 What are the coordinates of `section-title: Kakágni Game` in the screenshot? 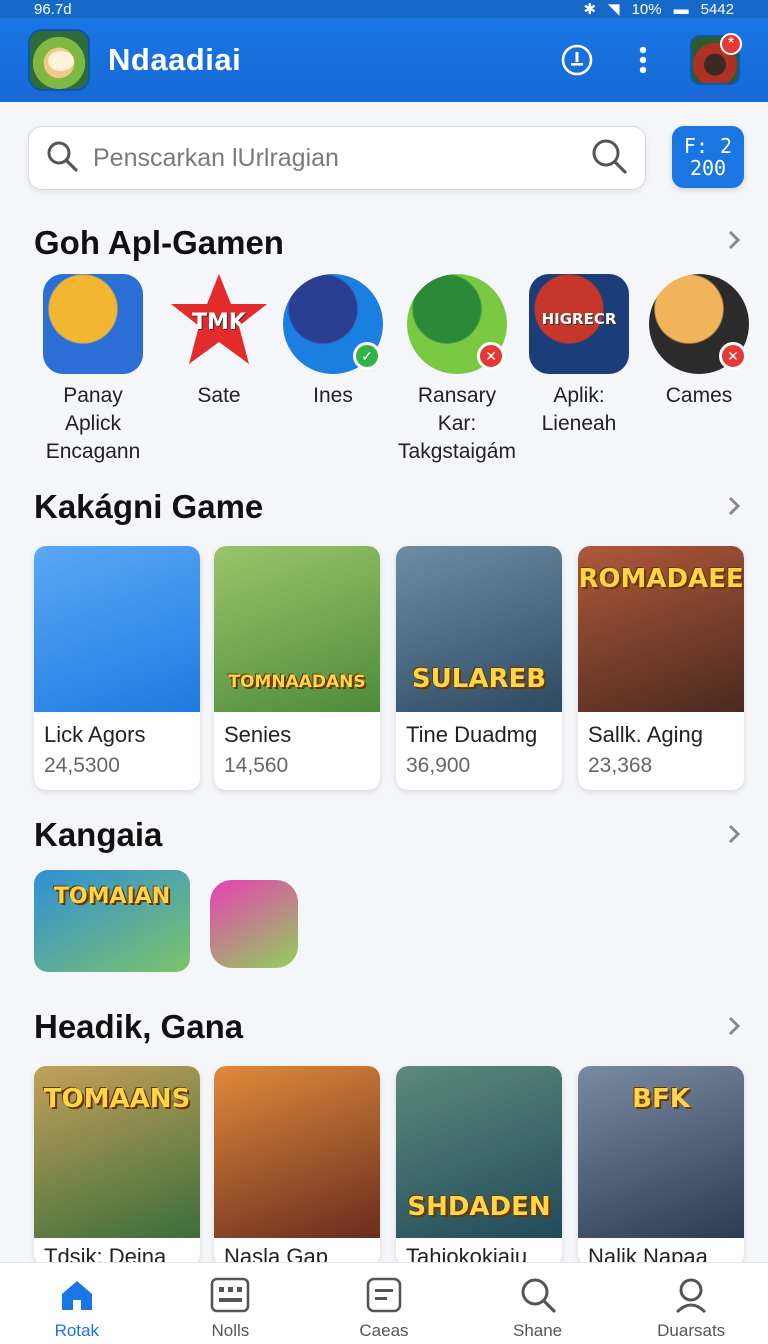 It's located at (149, 506).